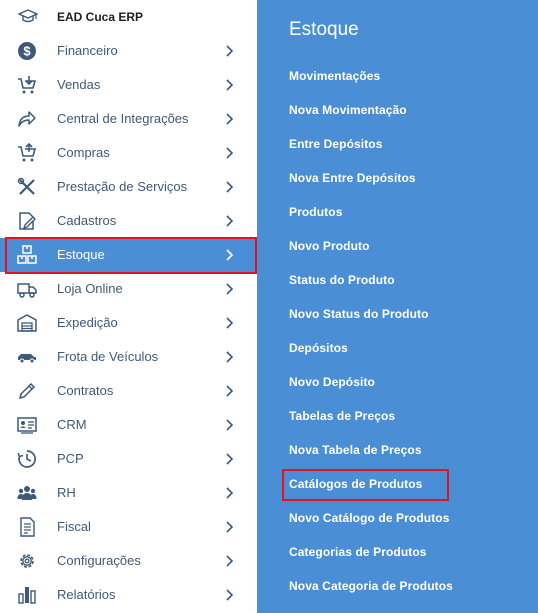 The height and width of the screenshot is (613, 538). I want to click on menu-item-configuracoes: Configurações, so click(128, 561).